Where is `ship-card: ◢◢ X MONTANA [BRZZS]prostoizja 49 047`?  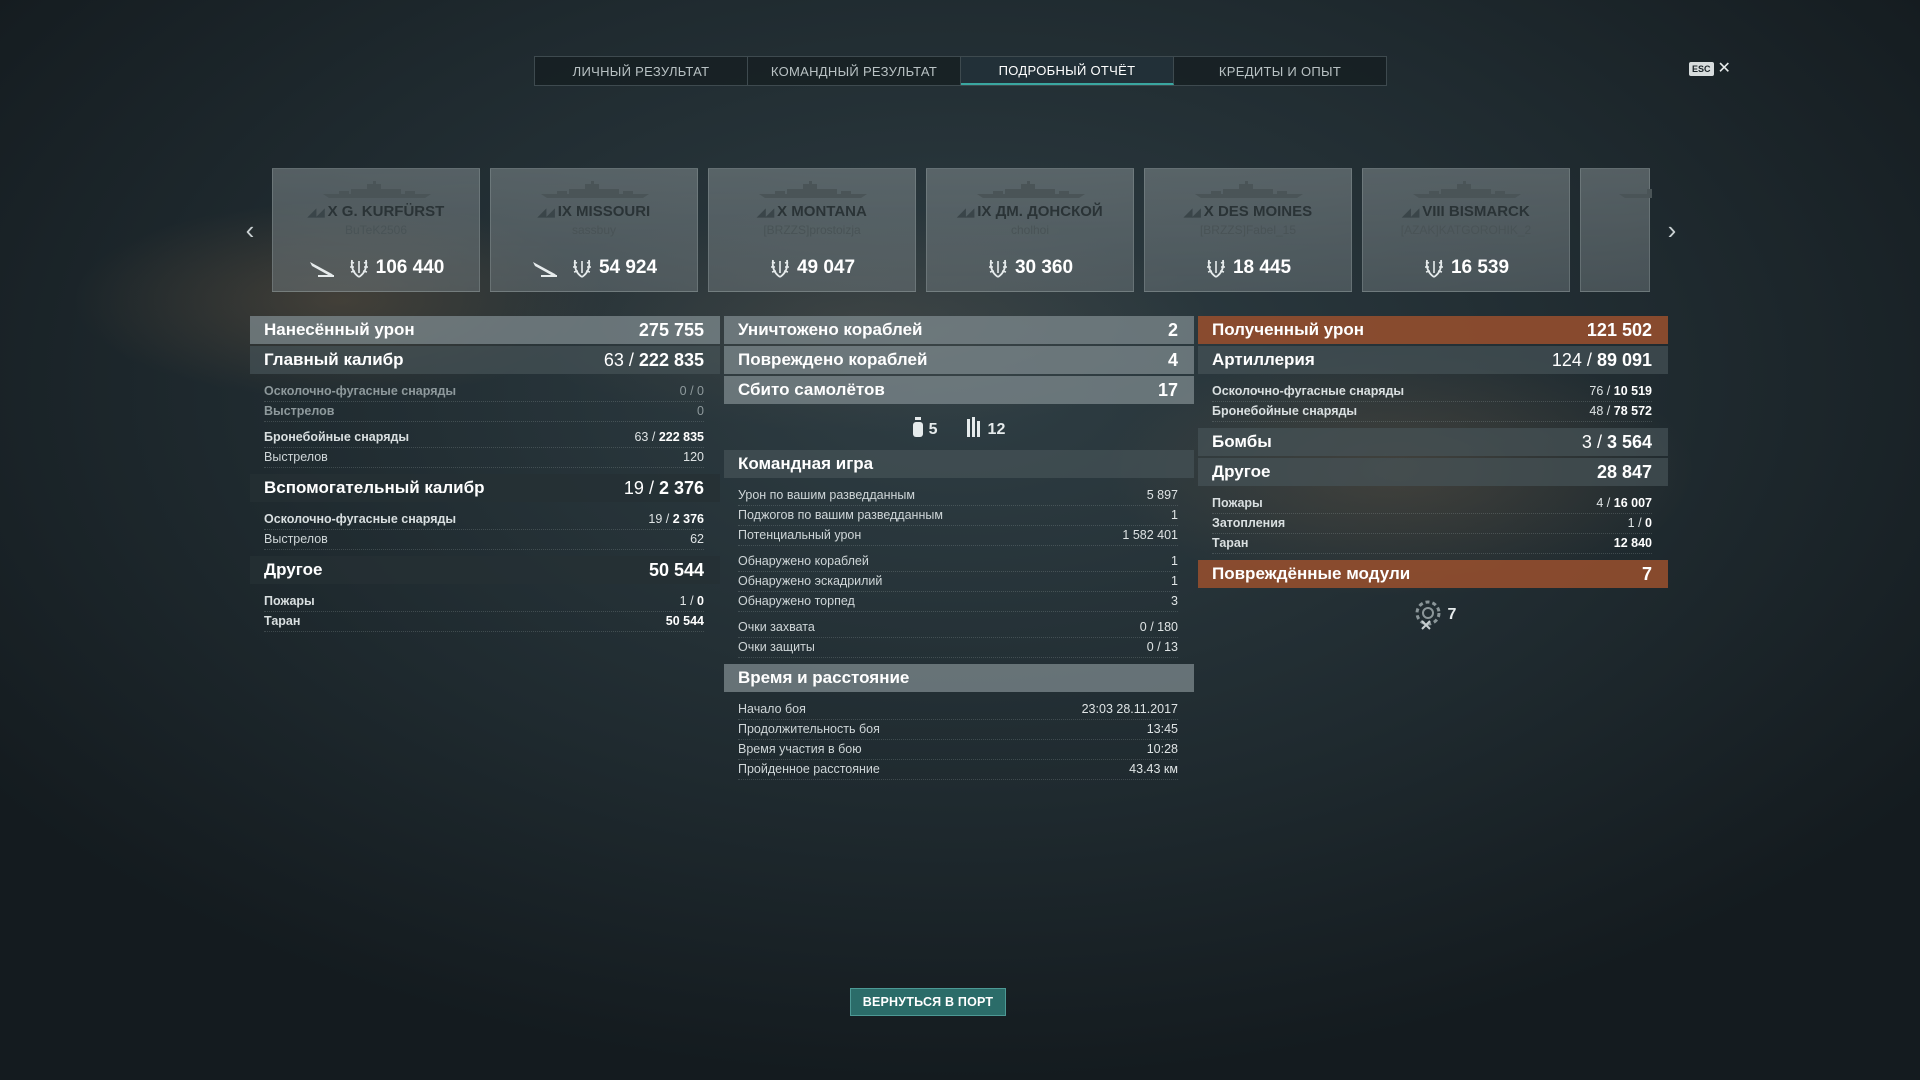
ship-card: ◢◢ X MONTANA [BRZZS]prostoizja 49 047 is located at coordinates (812, 230).